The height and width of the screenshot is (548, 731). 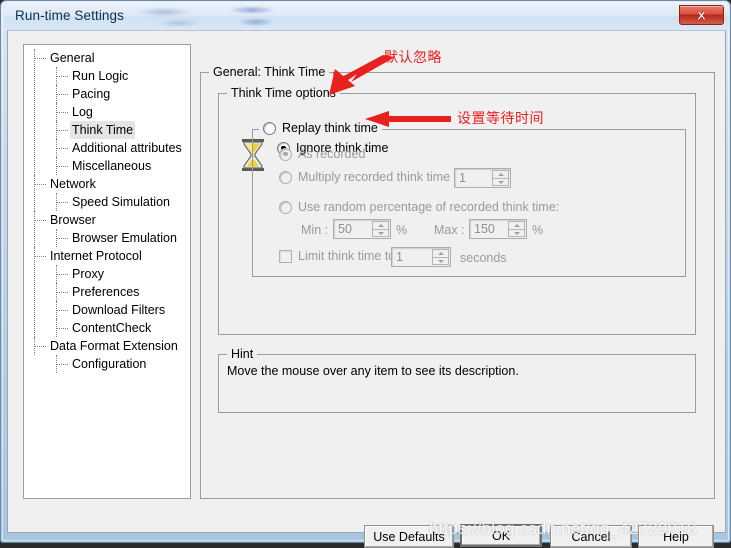 What do you see at coordinates (348, 256) in the screenshot?
I see `limit-think-time-label: Limit think time to:` at bounding box center [348, 256].